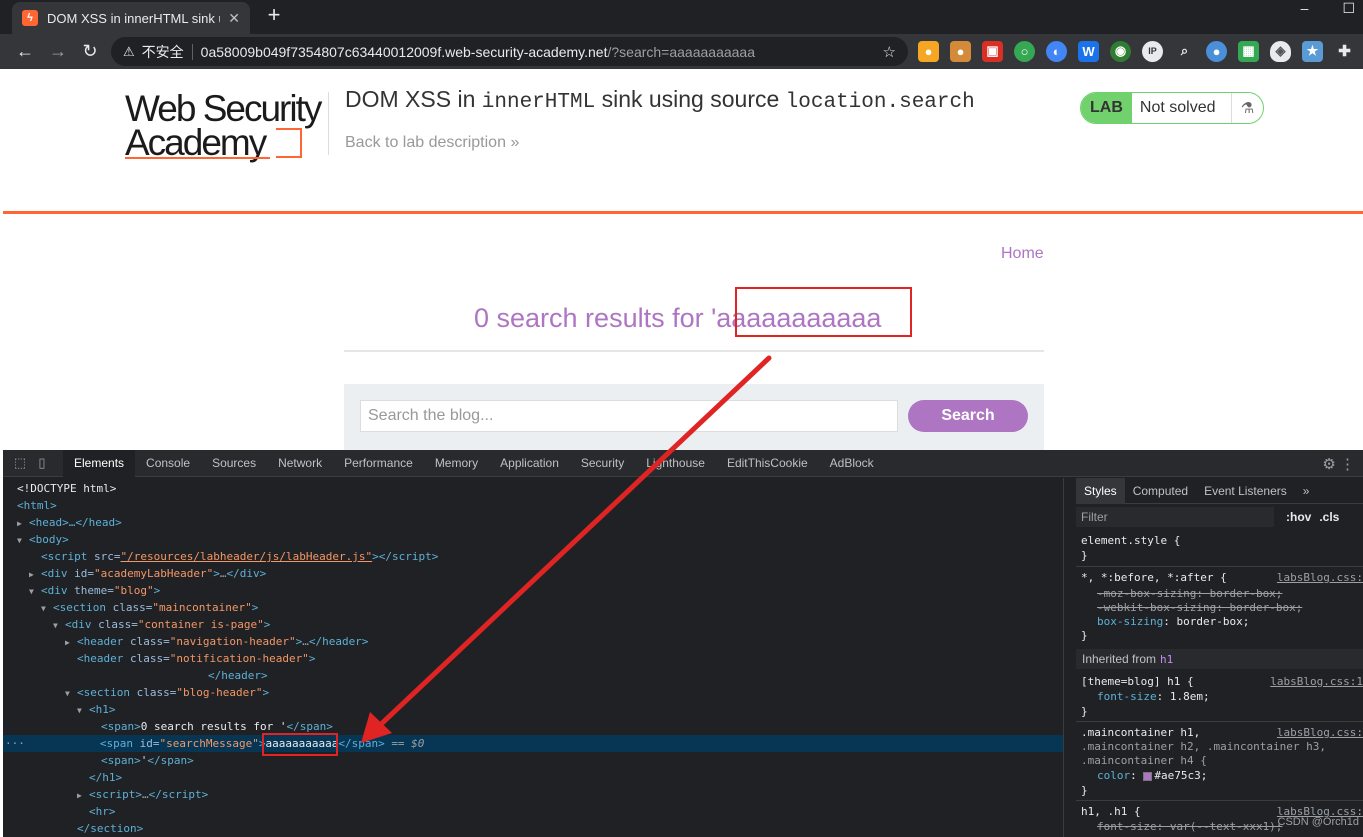 Image resolution: width=1363 pixels, height=837 pixels. I want to click on dom-node: </h1>, so click(533, 777).